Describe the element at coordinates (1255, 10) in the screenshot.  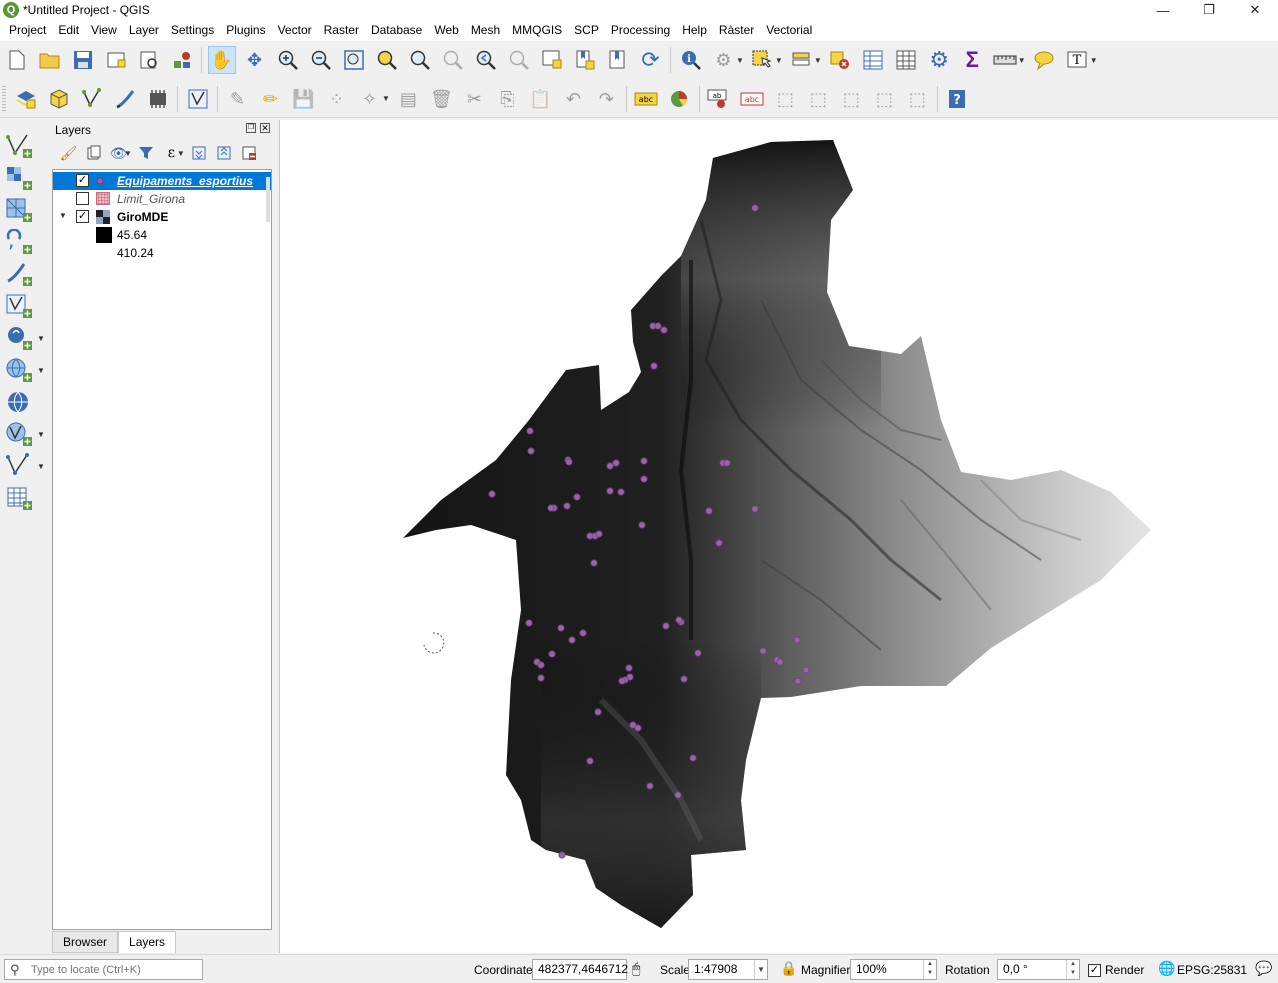
I see `close-icon: ✕` at that location.